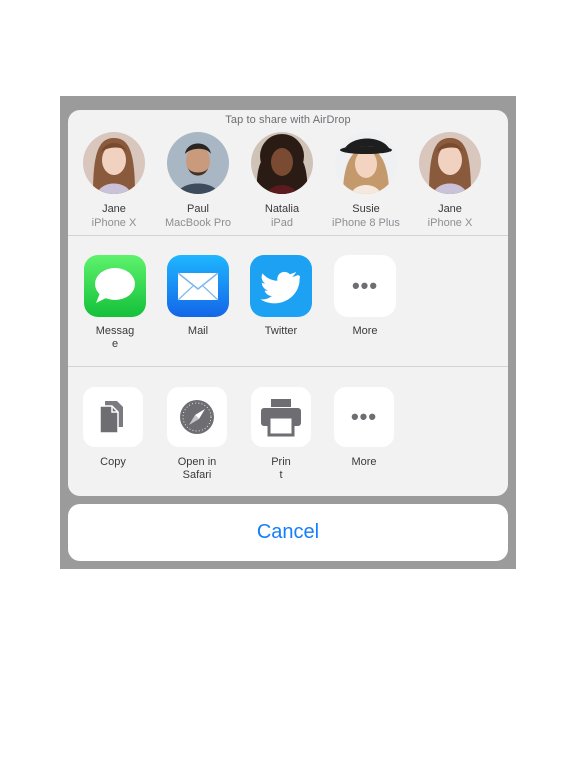 This screenshot has height=783, width=576. Describe the element at coordinates (198, 331) in the screenshot. I see `app-label: Mail` at that location.